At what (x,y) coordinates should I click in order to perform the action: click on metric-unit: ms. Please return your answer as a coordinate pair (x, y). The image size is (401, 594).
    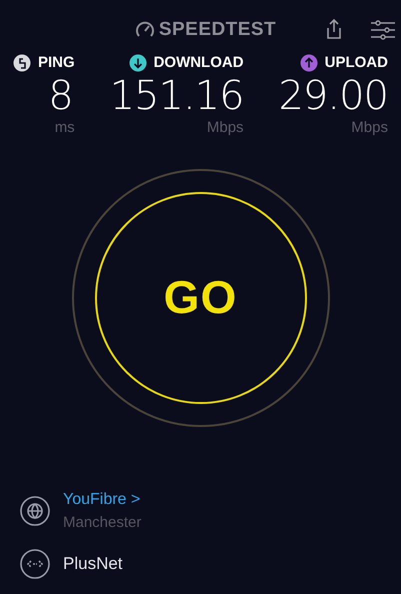
    Looking at the image, I should click on (64, 128).